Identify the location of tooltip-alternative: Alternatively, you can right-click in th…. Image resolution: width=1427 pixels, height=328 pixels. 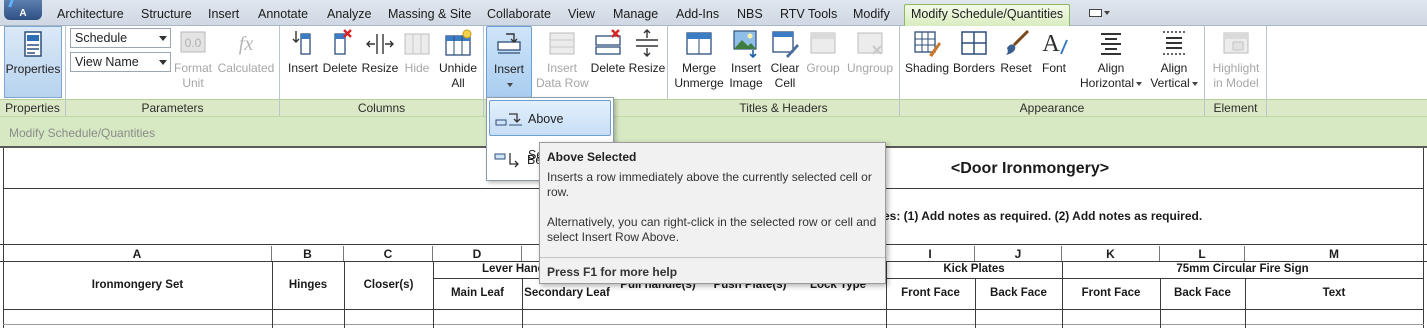
(712, 229).